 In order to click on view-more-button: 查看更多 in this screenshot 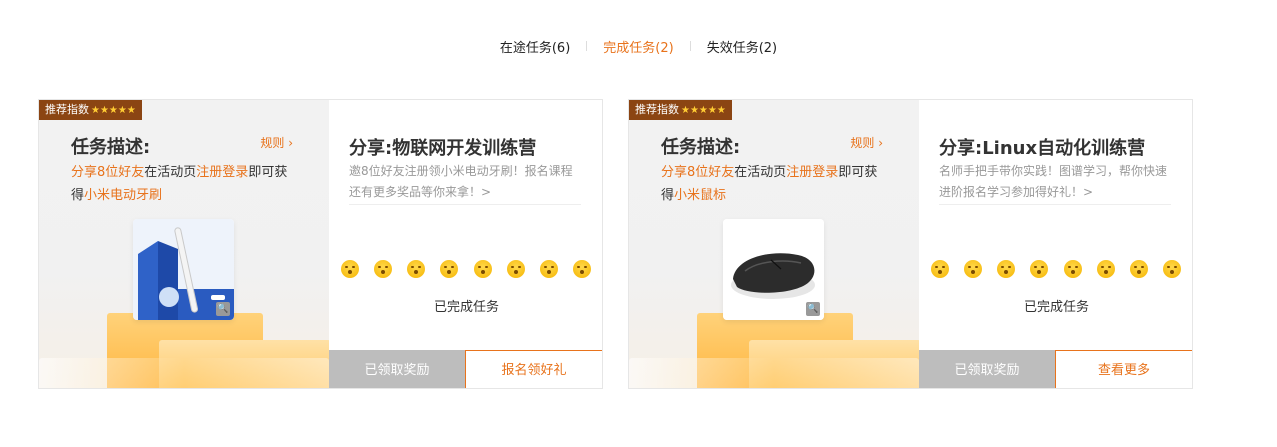, I will do `click(1123, 369)`.